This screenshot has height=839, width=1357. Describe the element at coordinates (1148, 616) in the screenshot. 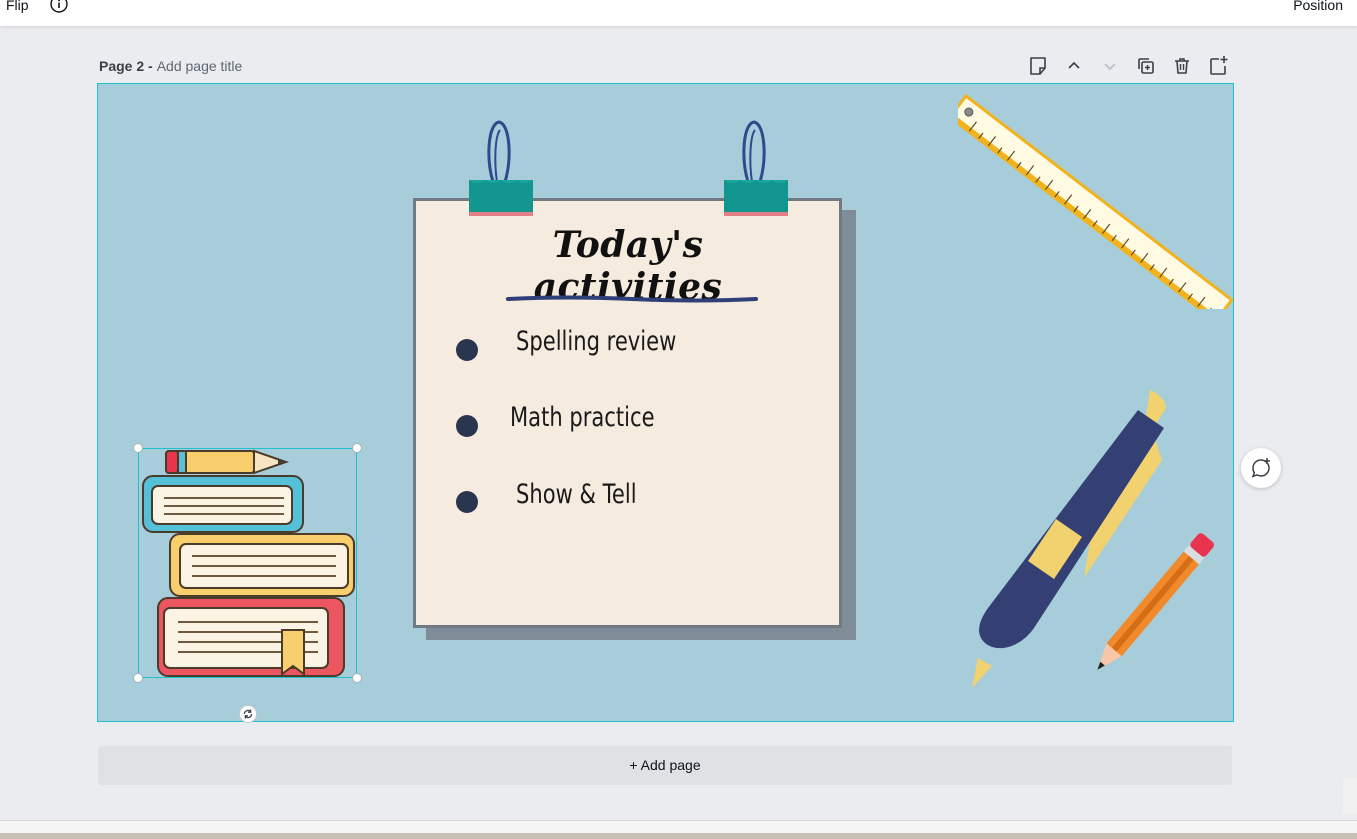

I see `pencil-icon` at that location.